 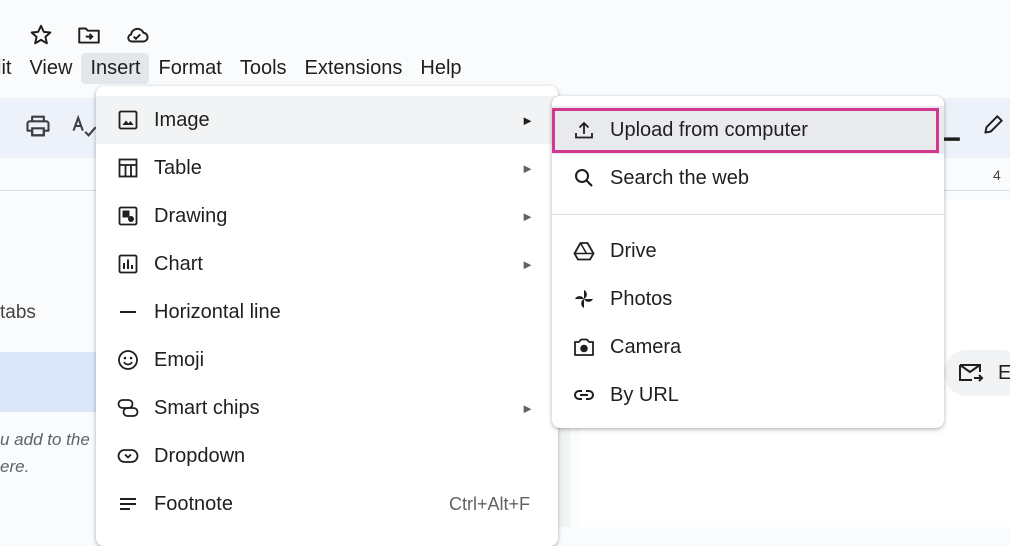 I want to click on link-icon, so click(x=584, y=395).